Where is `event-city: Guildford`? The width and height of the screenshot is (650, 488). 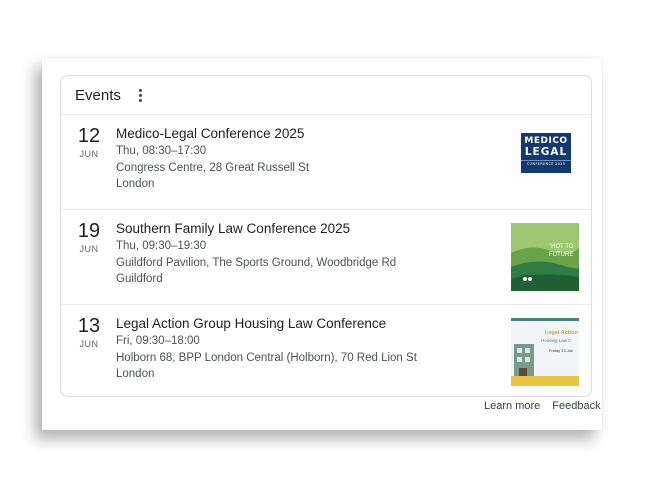 event-city: Guildford is located at coordinates (139, 279).